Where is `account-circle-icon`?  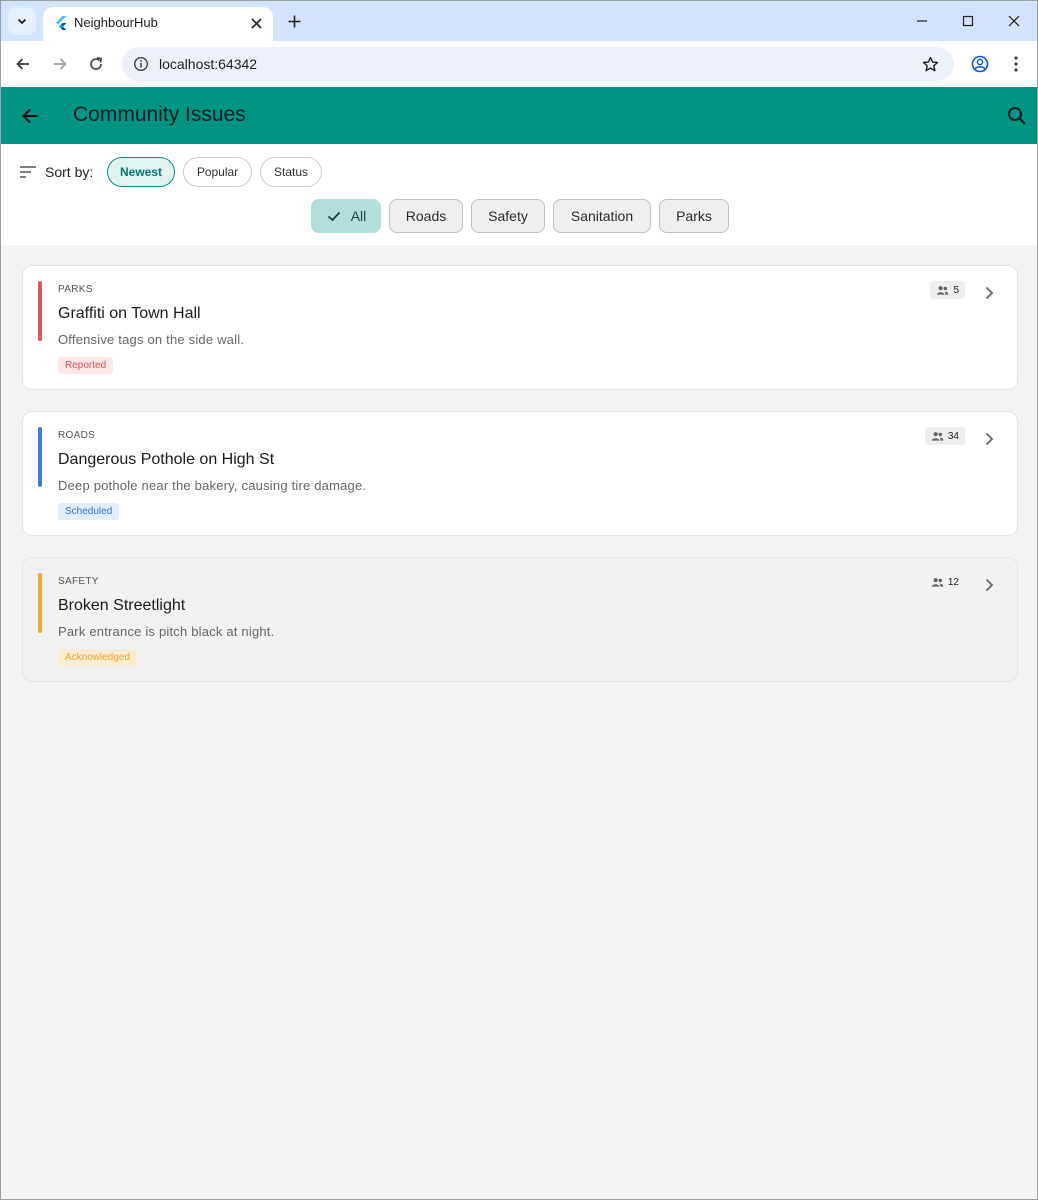
account-circle-icon is located at coordinates (980, 64).